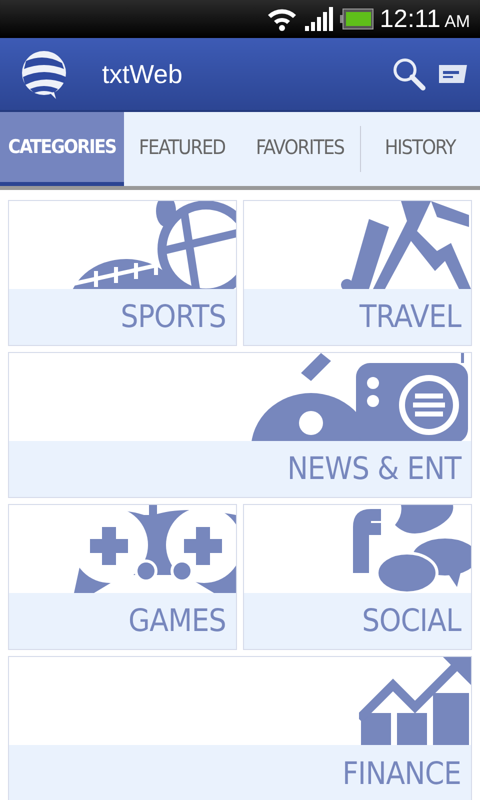 The height and width of the screenshot is (800, 480). I want to click on category-tile: TRAVEL, so click(357, 273).